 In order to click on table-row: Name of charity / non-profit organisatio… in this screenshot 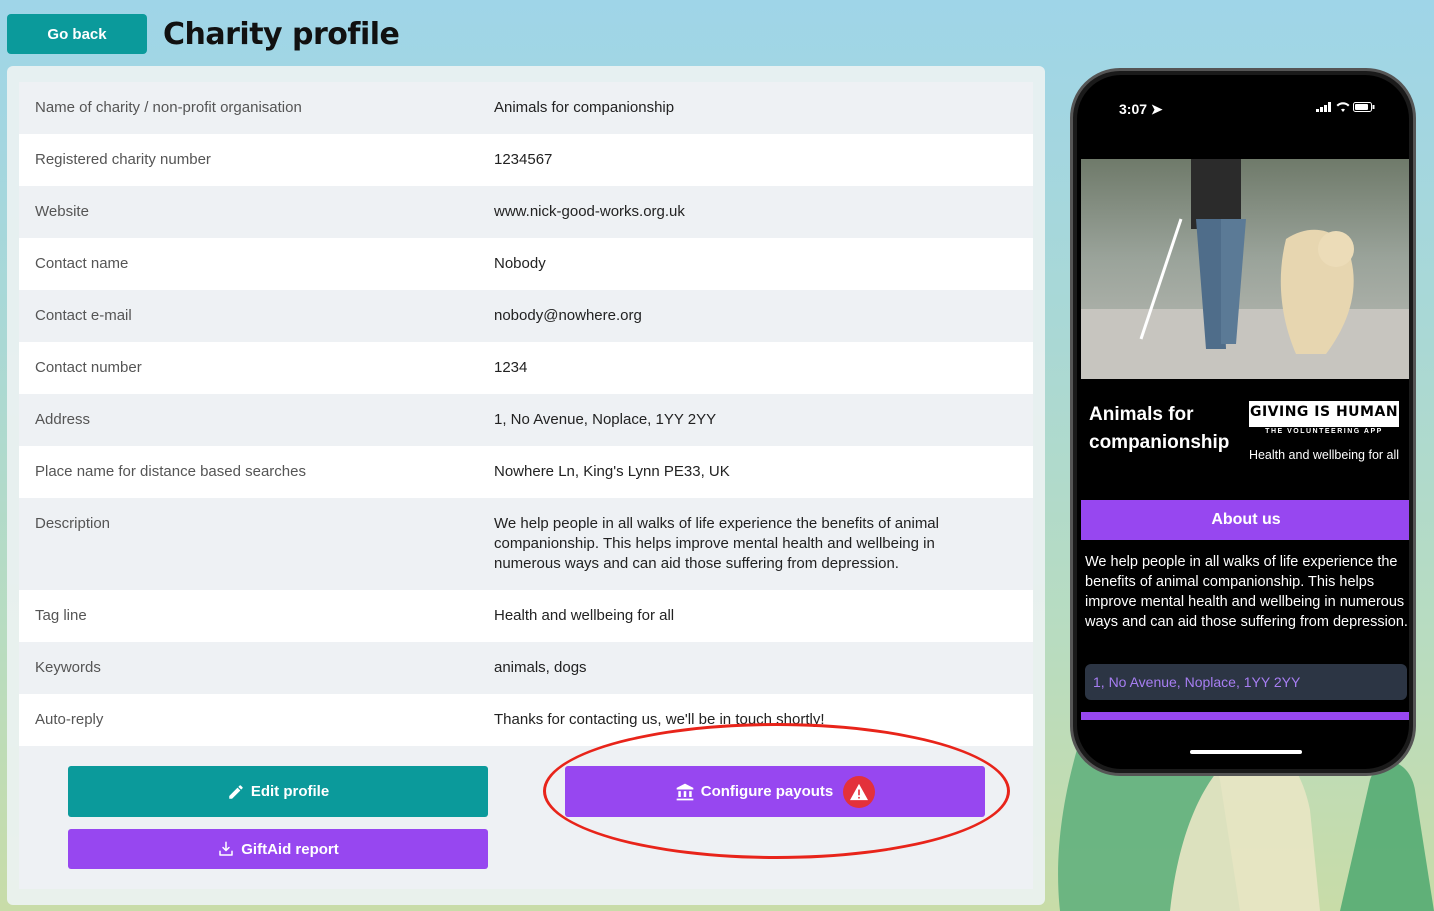, I will do `click(526, 108)`.